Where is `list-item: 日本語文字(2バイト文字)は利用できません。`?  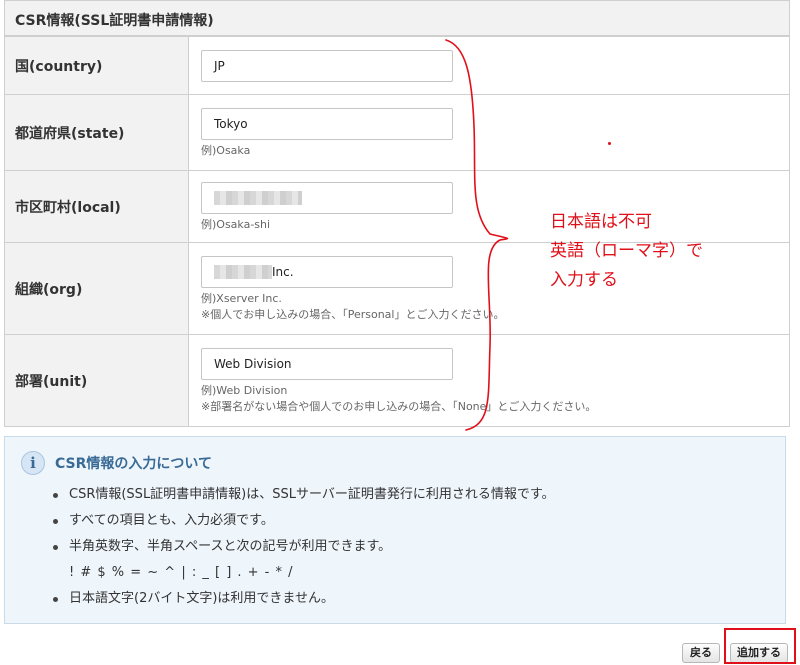
list-item: 日本語文字(2バイト文字)は利用できません。 is located at coordinates (303, 602).